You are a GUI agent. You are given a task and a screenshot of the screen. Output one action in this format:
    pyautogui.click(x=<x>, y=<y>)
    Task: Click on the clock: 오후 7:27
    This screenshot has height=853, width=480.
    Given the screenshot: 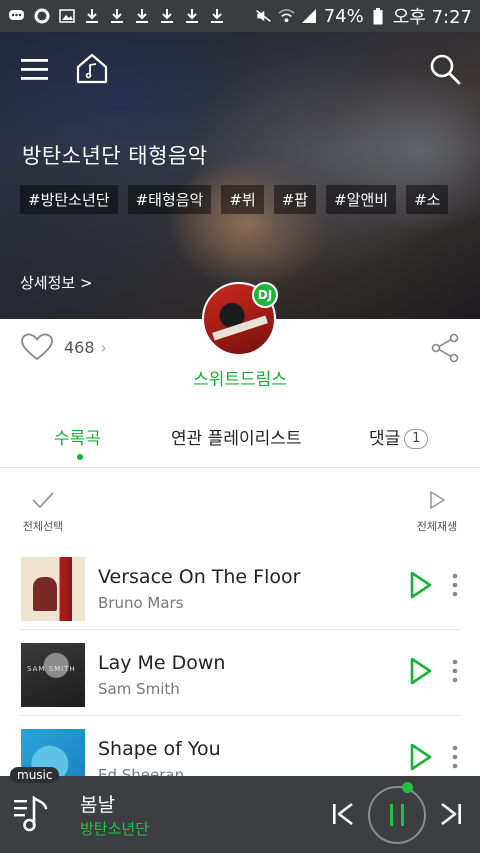 What is the action you would take?
    pyautogui.click(x=432, y=17)
    